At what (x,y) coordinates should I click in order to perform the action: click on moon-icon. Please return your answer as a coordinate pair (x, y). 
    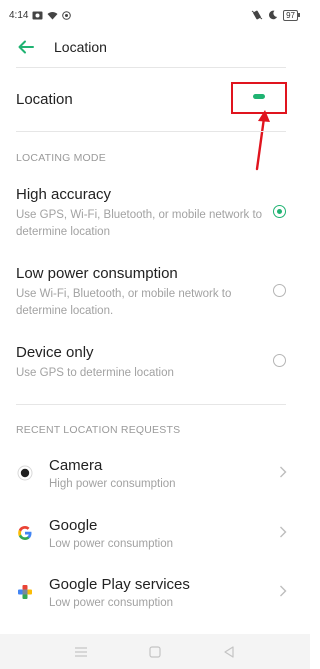
    Looking at the image, I should click on (273, 15).